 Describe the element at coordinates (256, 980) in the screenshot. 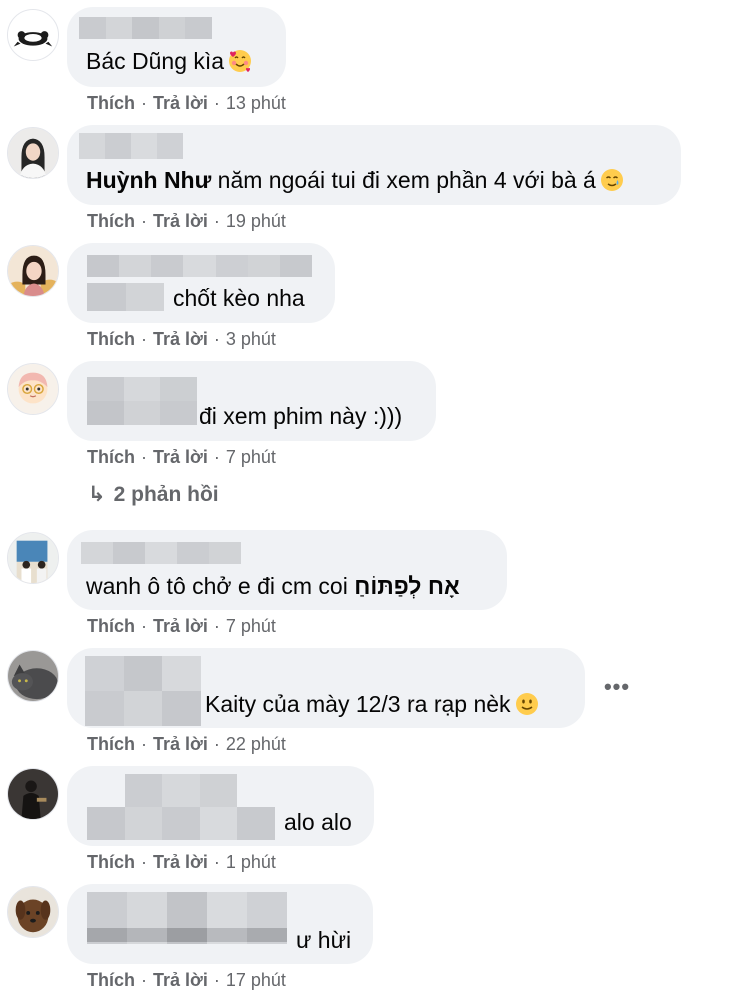

I see `comment-timestamp: 17 phút` at that location.